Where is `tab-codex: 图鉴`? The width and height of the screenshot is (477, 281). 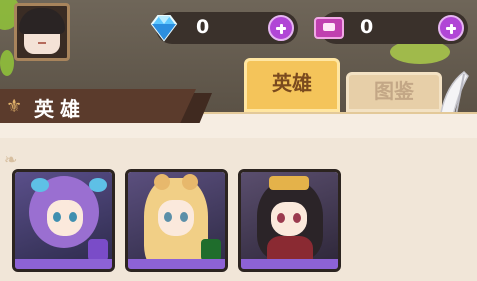 tab-codex: 图鉴 is located at coordinates (394, 92).